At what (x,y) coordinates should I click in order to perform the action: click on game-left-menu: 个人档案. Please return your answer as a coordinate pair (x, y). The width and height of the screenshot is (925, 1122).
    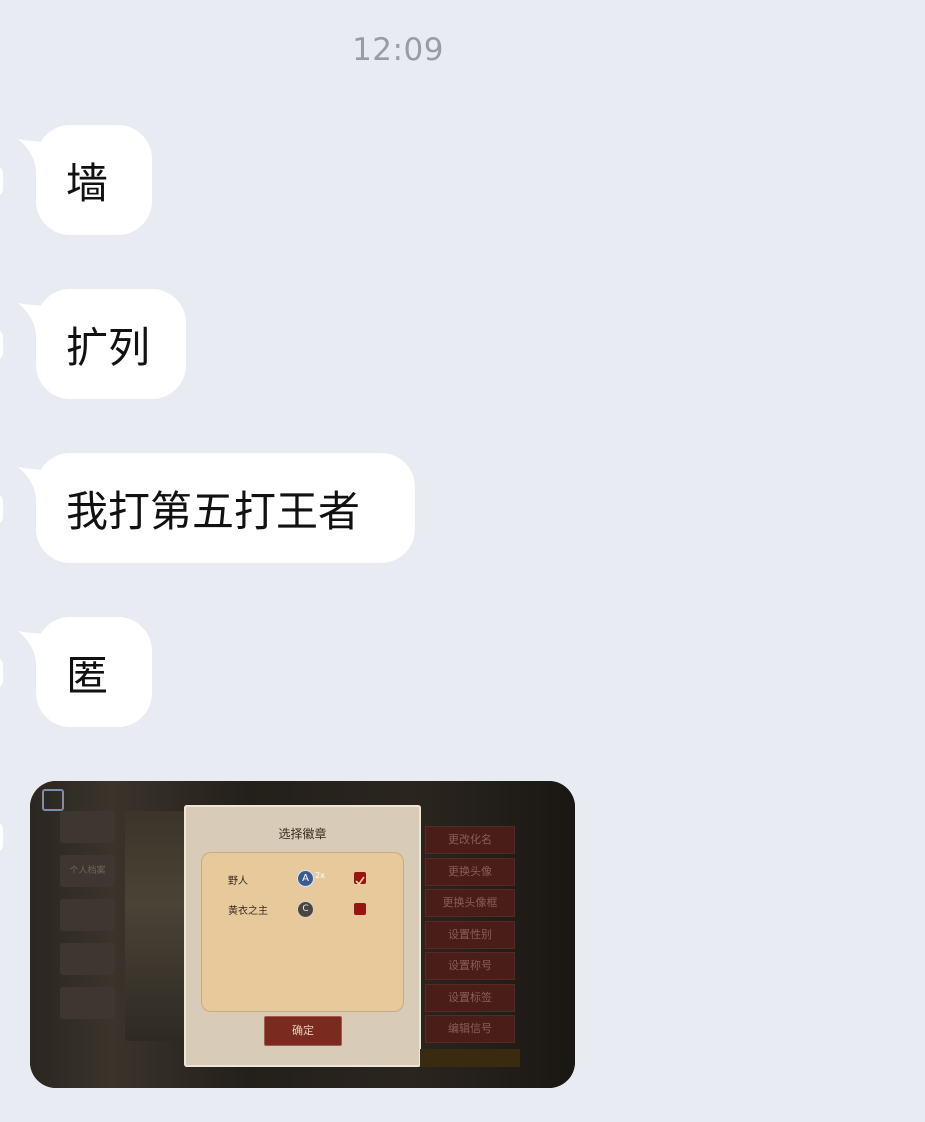
    Looking at the image, I should click on (87, 921).